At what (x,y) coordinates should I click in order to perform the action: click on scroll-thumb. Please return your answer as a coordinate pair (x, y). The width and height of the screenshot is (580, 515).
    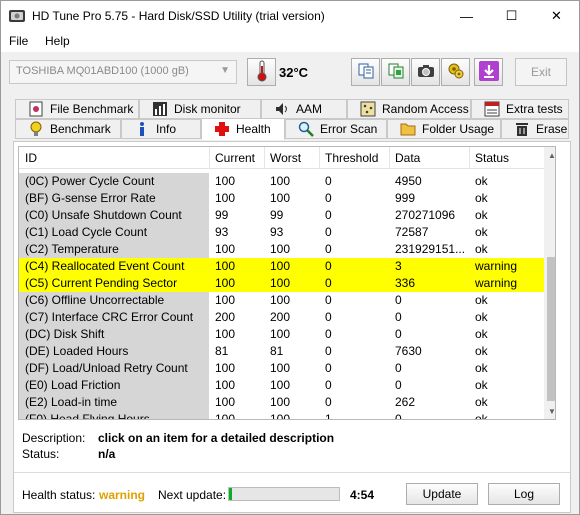
    Looking at the image, I should click on (551, 329).